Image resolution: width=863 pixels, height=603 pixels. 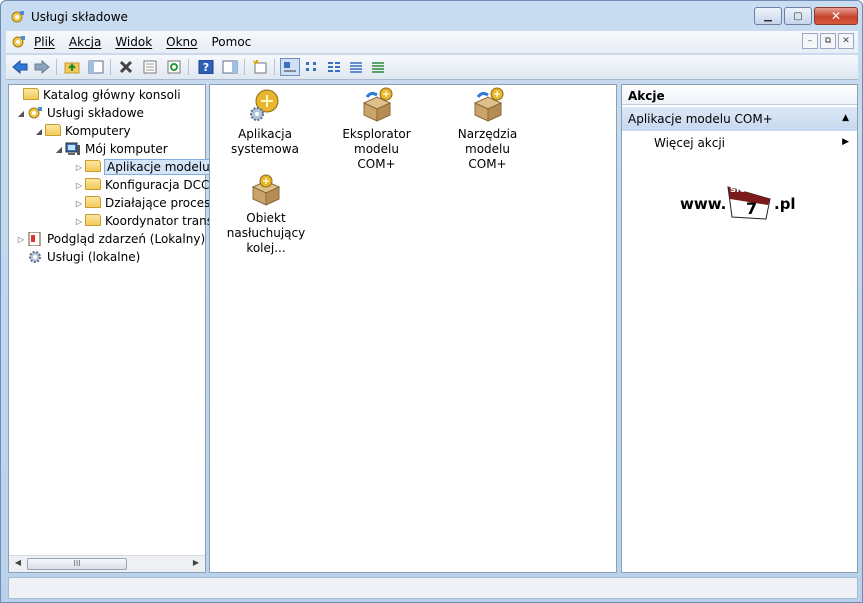 What do you see at coordinates (44, 42) in the screenshot?
I see `menu-plik: Plik` at bounding box center [44, 42].